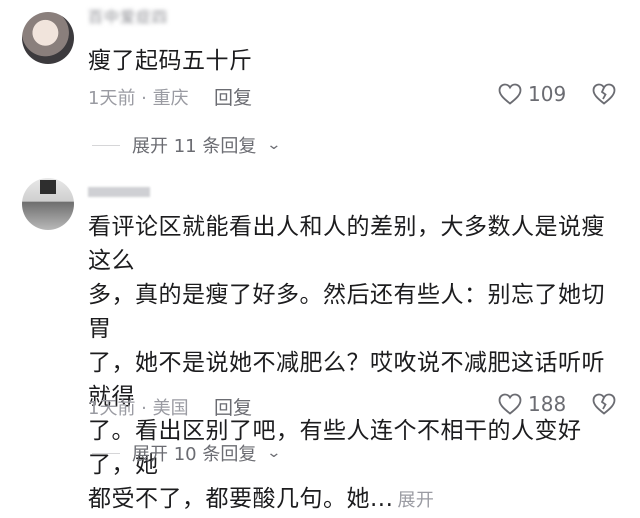  What do you see at coordinates (194, 454) in the screenshot?
I see `expand-replies-label: 展开 10 条回复` at bounding box center [194, 454].